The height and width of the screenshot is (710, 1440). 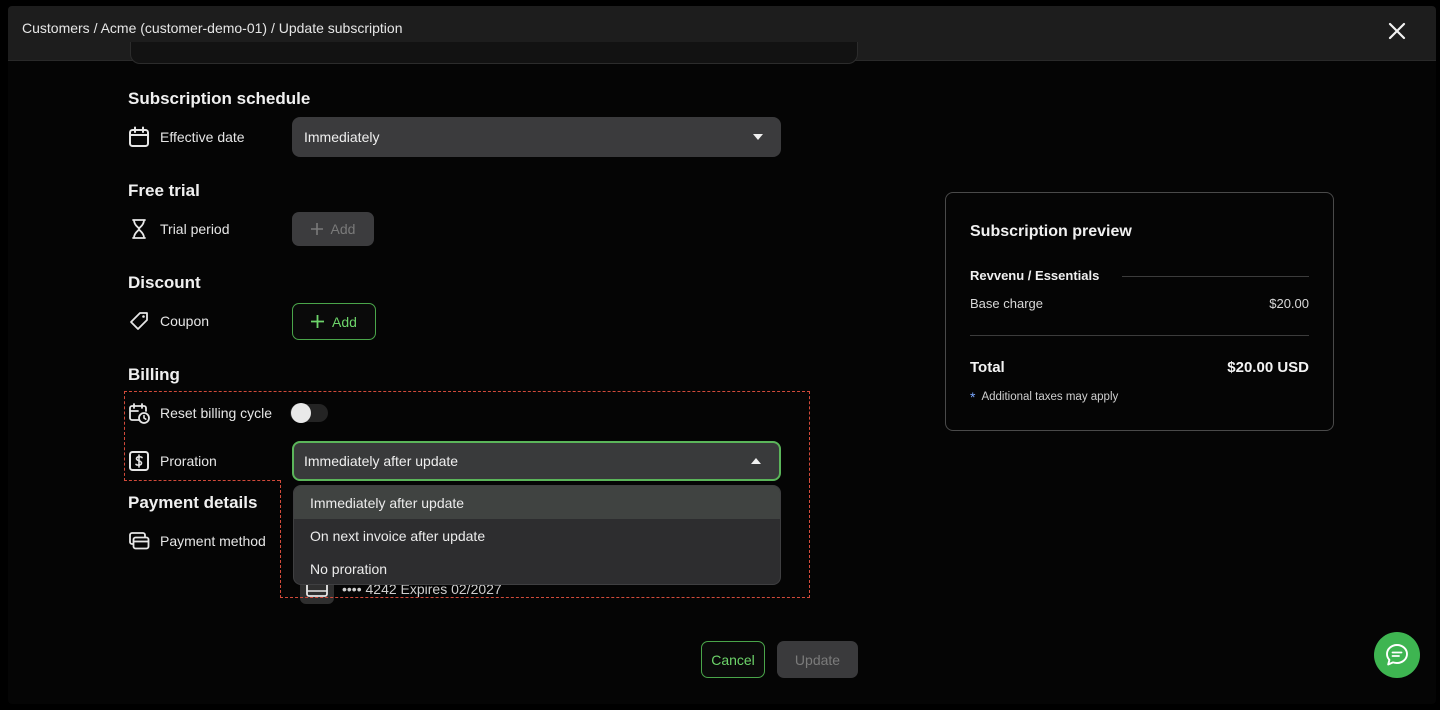 What do you see at coordinates (1050, 397) in the screenshot?
I see `tax-note-text: Additional taxes may apply` at bounding box center [1050, 397].